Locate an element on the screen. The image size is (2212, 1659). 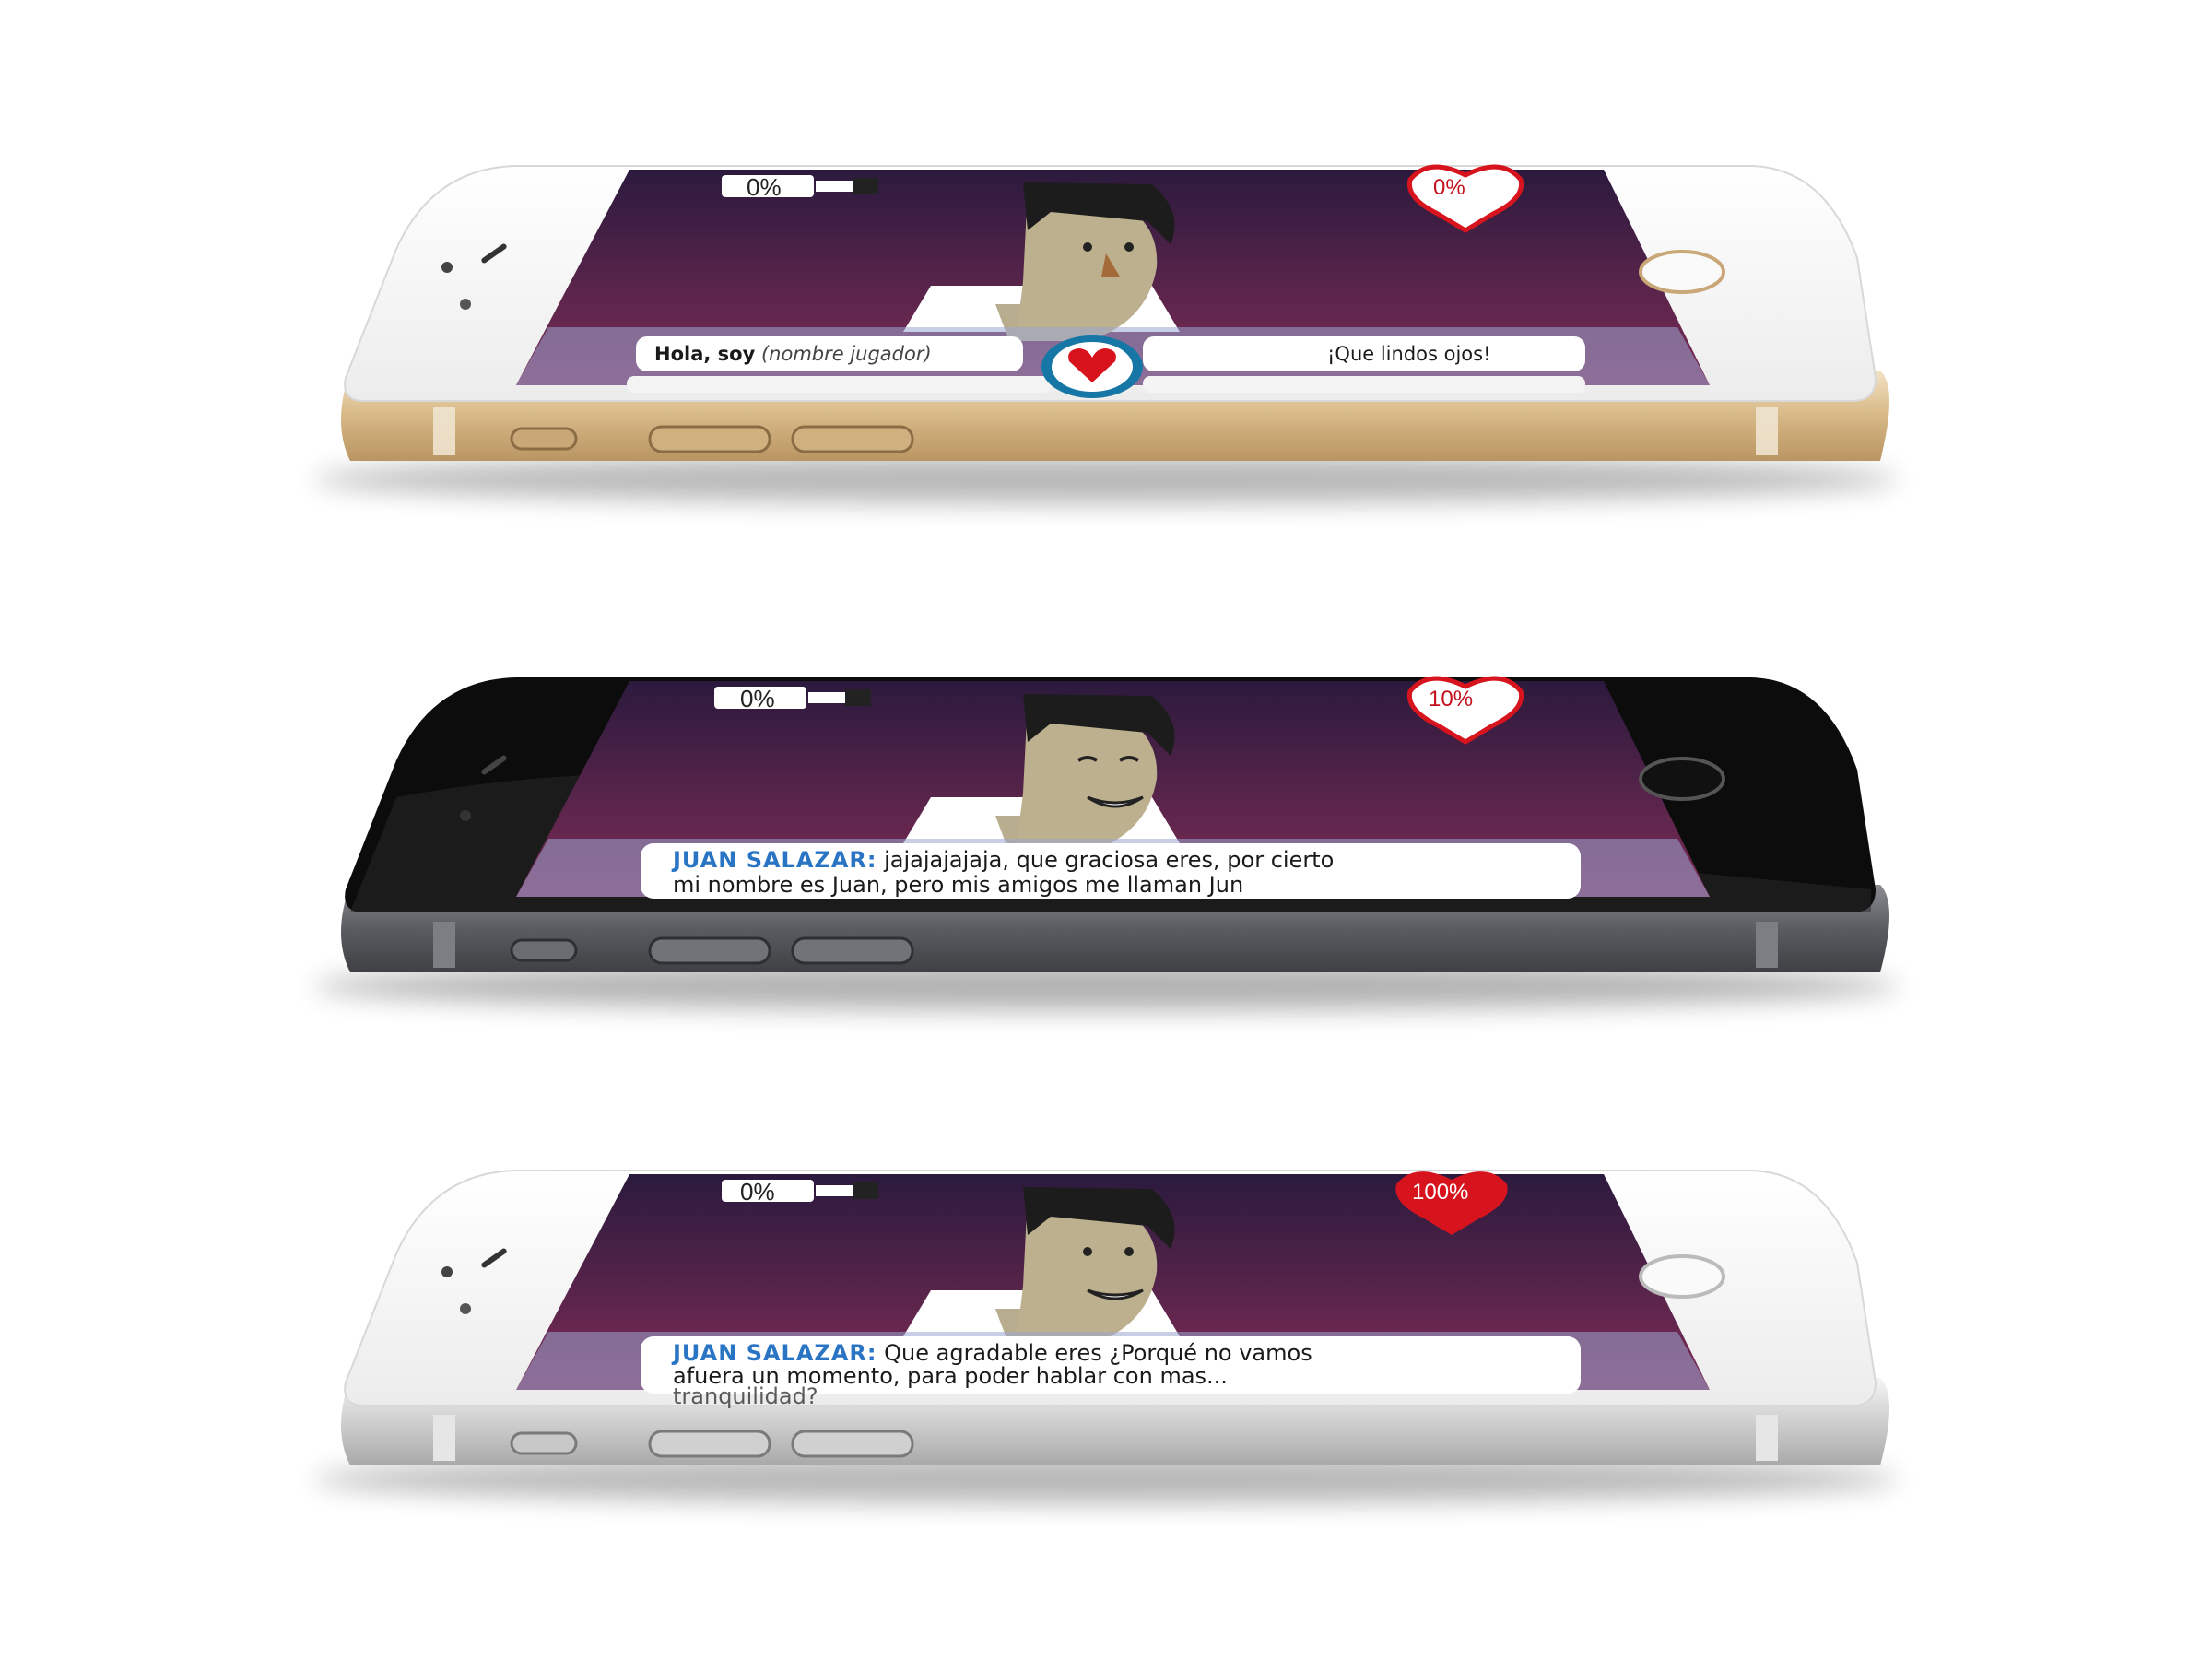
option-compliment-label: ¡Que lindos ojos! is located at coordinates (1409, 354).